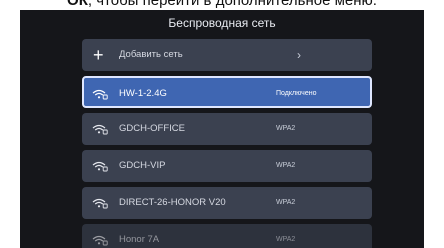 The height and width of the screenshot is (248, 444). I want to click on network-item-hw-1-2-4g: HW-1-2.4G Подключено, so click(227, 92).